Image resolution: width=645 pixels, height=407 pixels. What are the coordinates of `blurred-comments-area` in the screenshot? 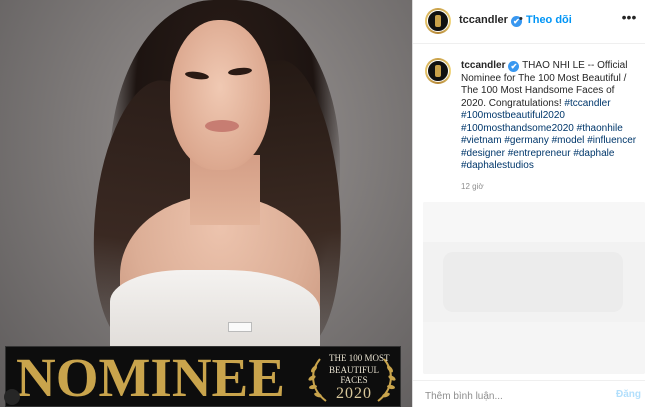 It's located at (534, 288).